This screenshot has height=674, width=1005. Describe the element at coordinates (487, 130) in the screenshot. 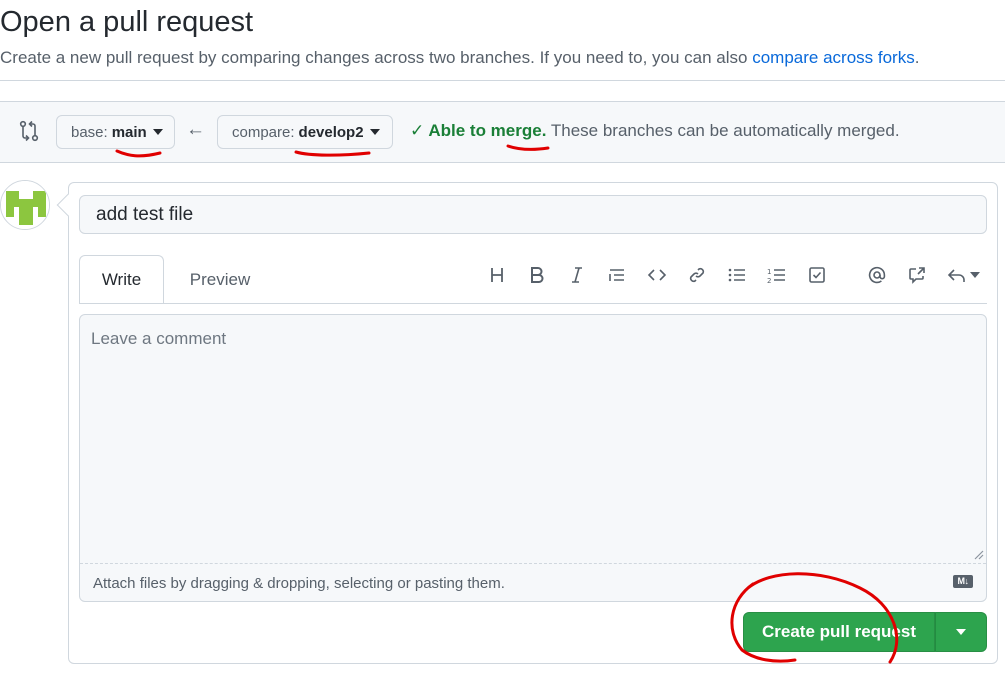

I see `merge-status-ok: Able to merge.` at that location.